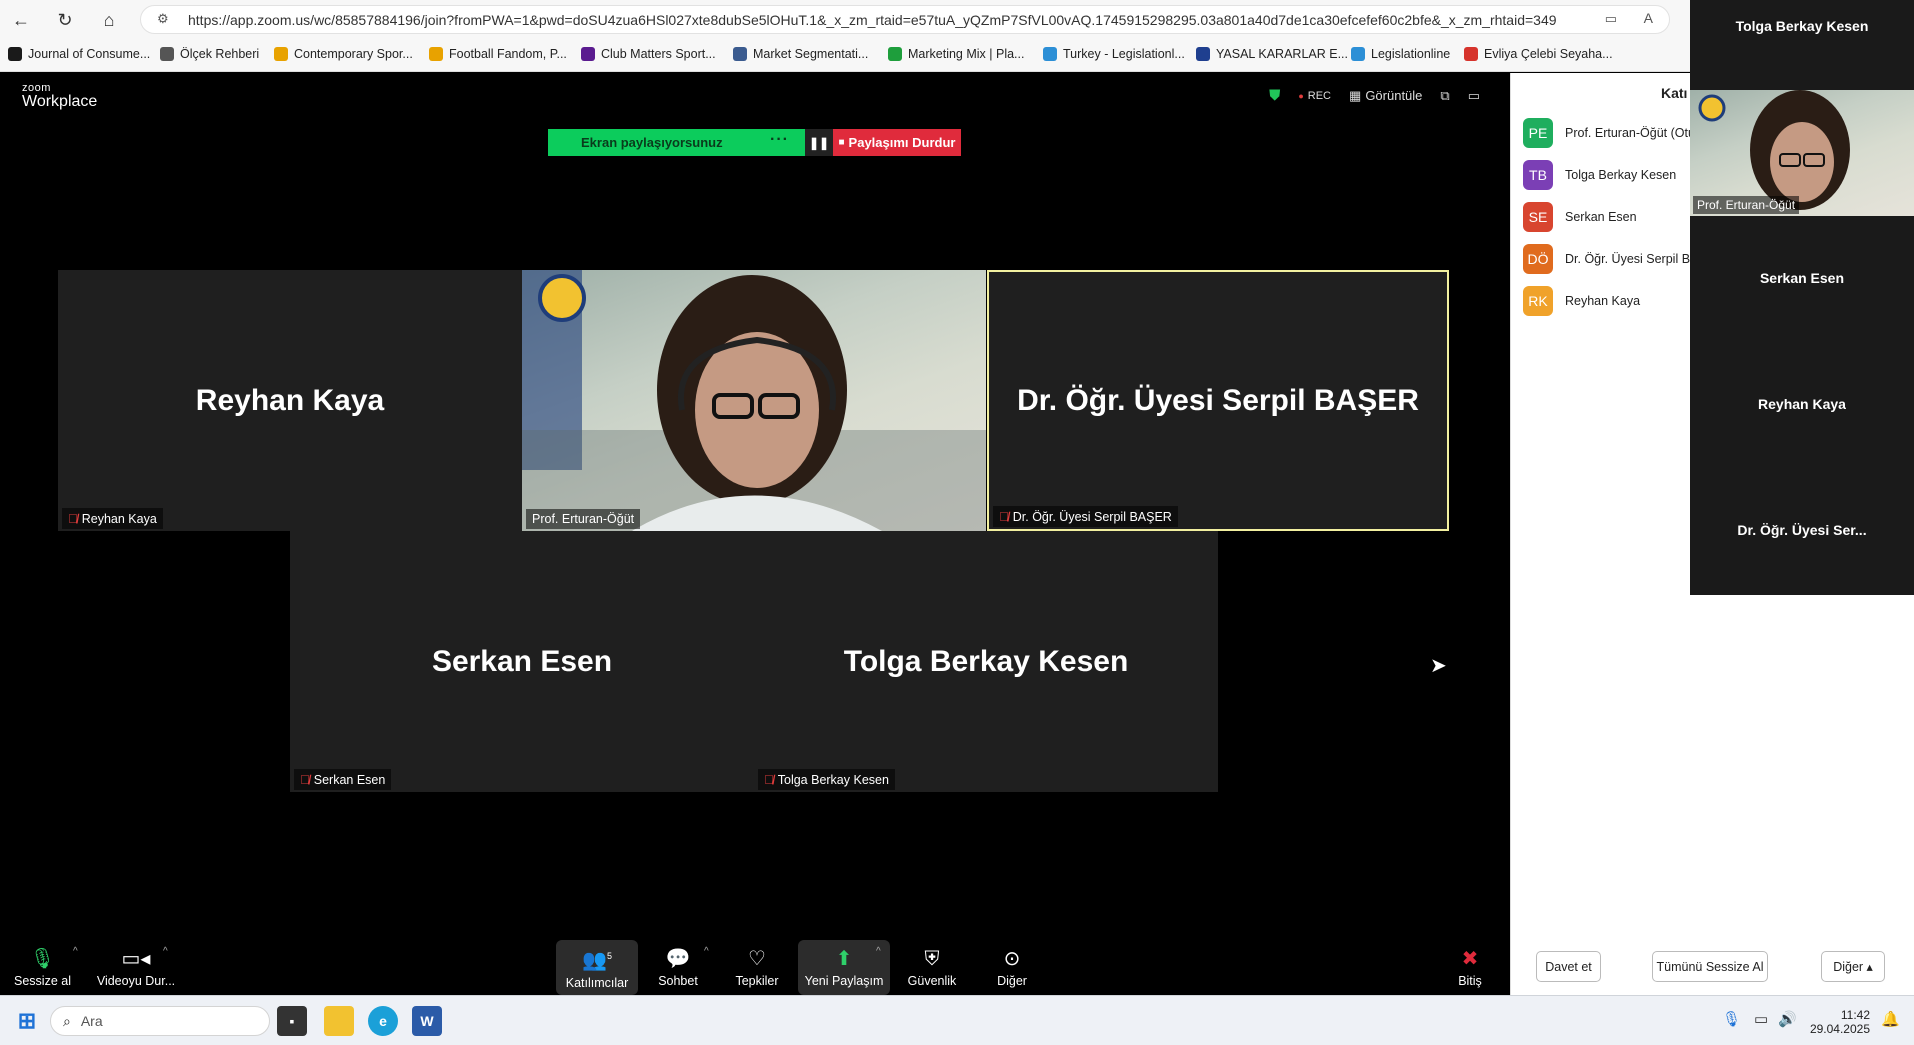 The image size is (1914, 1045). Describe the element at coordinates (1731, 1019) in the screenshot. I see `microphone-in-use-icon: 🎙` at that location.